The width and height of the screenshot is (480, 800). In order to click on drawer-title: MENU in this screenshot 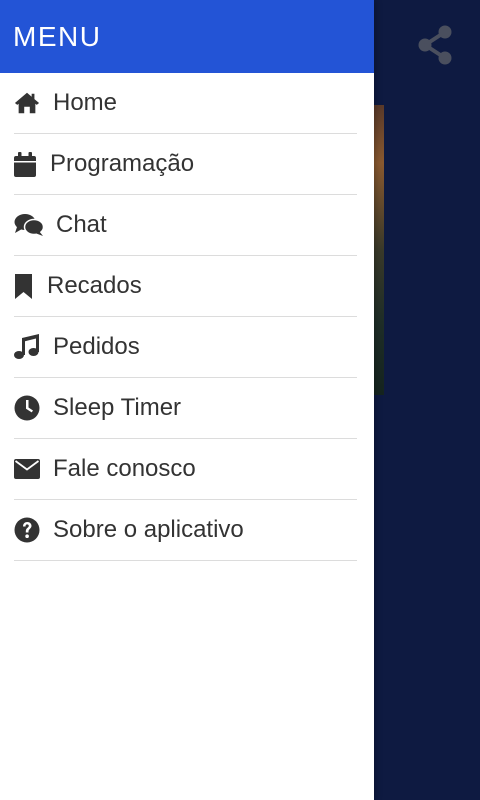, I will do `click(57, 36)`.